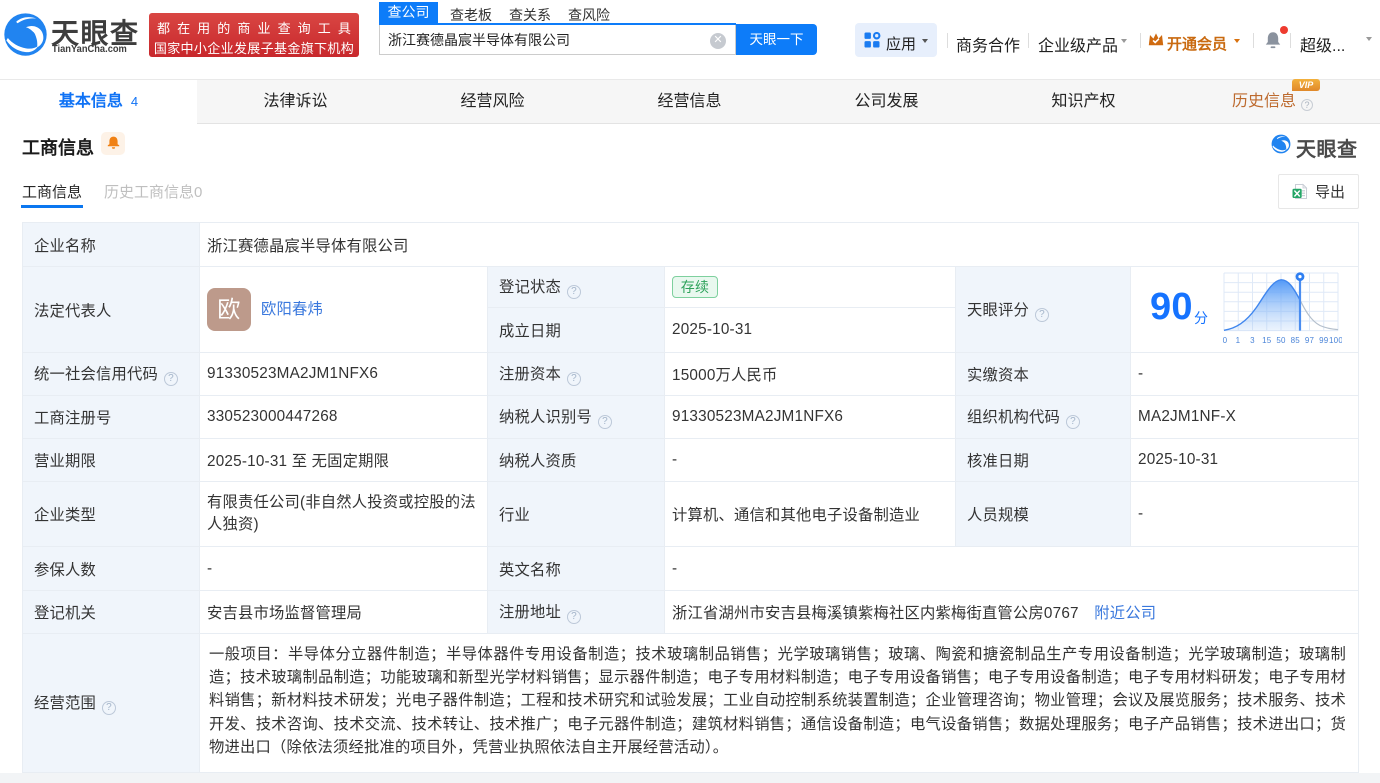  Describe the element at coordinates (1281, 340) in the screenshot. I see `svg-text: 50` at that location.